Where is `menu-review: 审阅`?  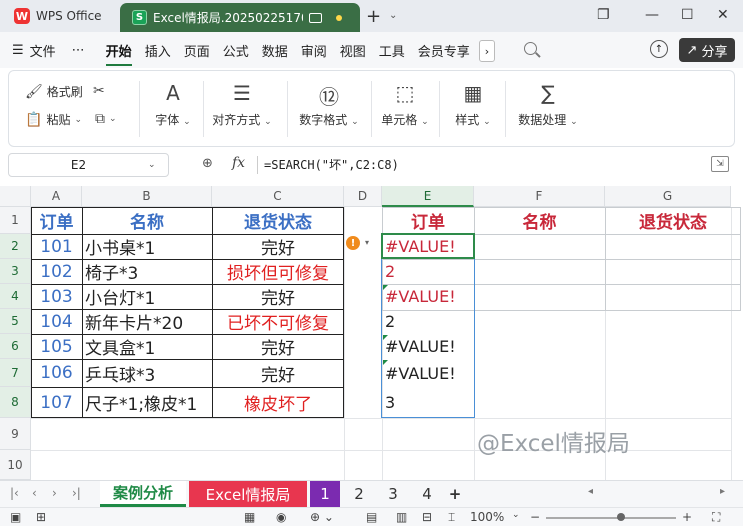
menu-review: 审阅 is located at coordinates (314, 50).